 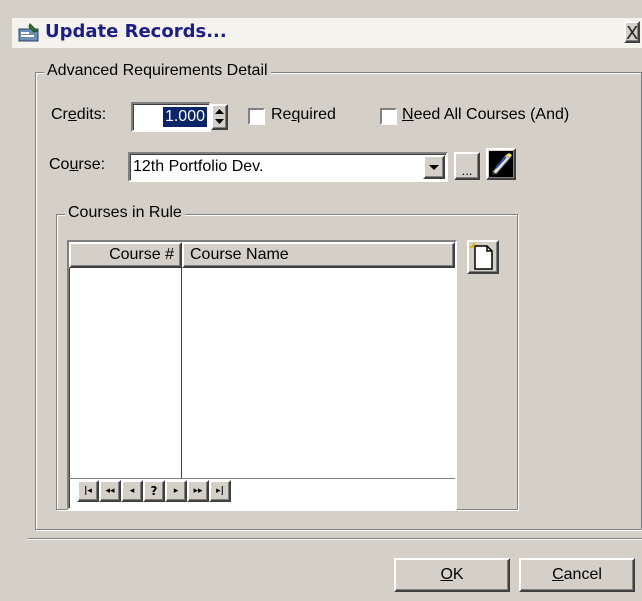 What do you see at coordinates (28, 32) in the screenshot?
I see `form-icon` at bounding box center [28, 32].